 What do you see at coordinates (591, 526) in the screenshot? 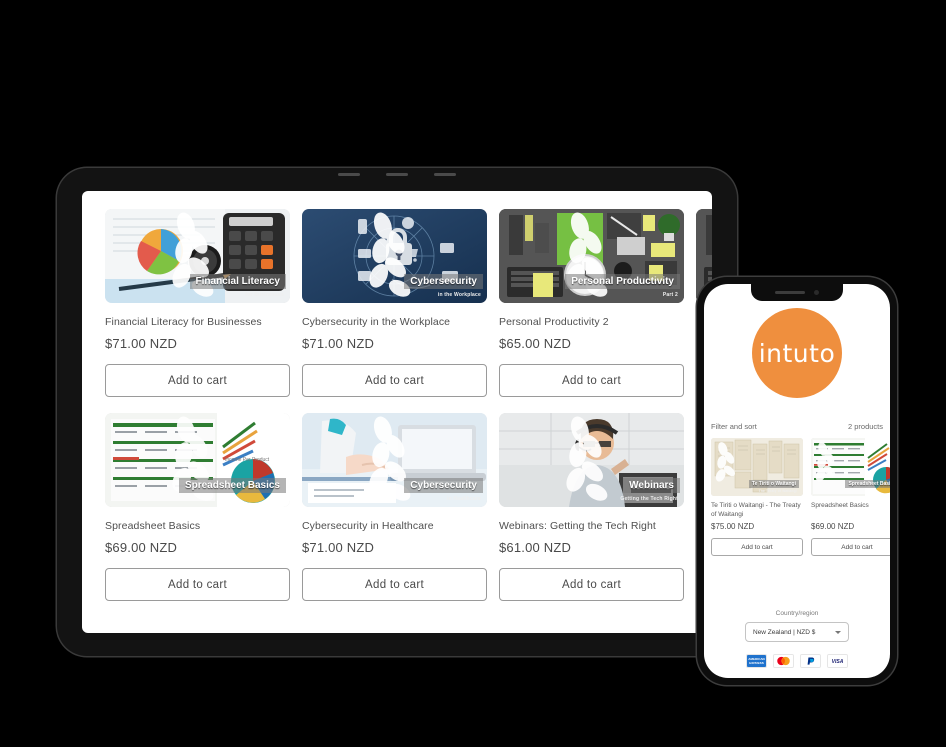
I see `product-title: Webinars: Getting the Tech Right` at bounding box center [591, 526].